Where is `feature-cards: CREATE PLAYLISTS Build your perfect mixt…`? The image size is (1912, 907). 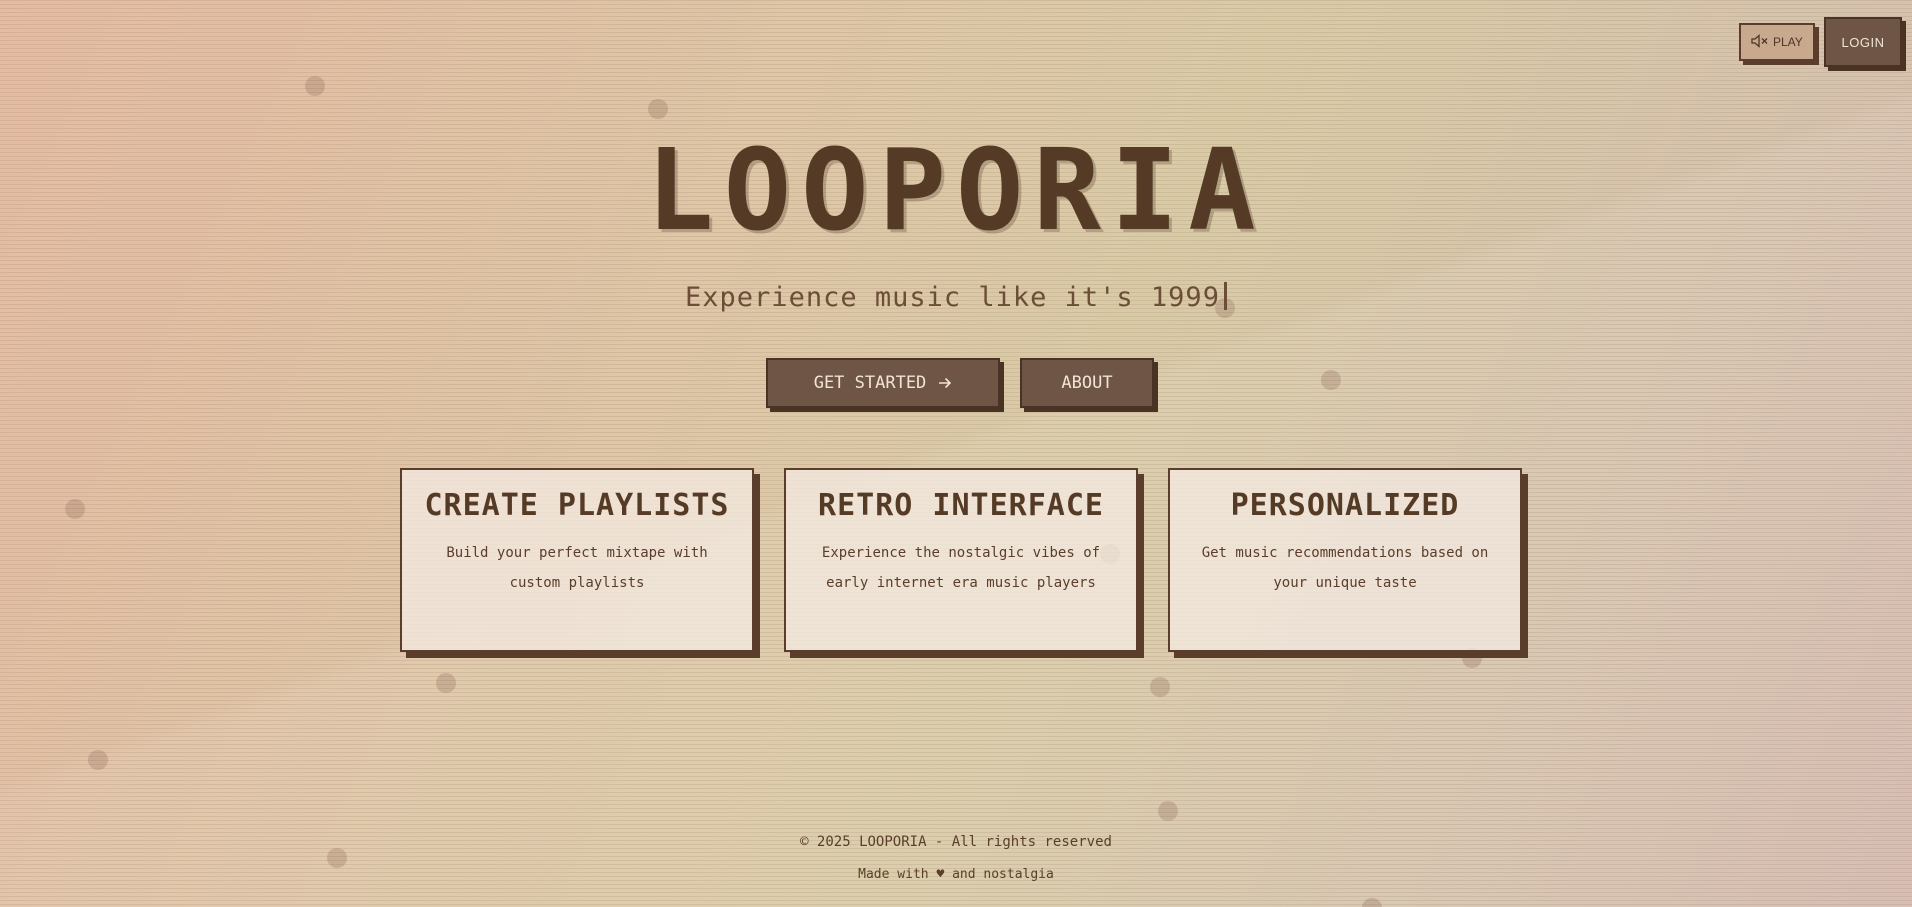
feature-cards: CREATE PLAYLISTS Build your perfect mixt… is located at coordinates (961, 560).